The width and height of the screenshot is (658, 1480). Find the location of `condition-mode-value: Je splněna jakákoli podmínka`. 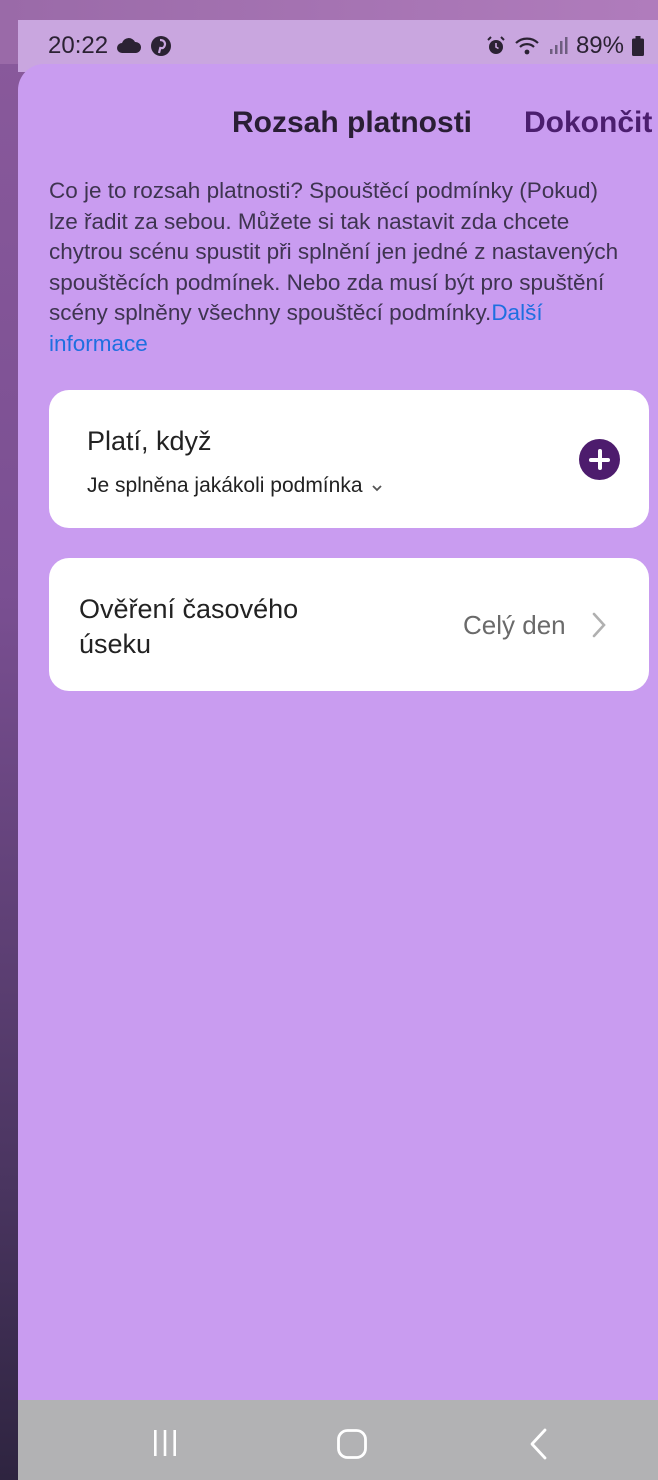

condition-mode-value: Je splněna jakákoli podmínka is located at coordinates (225, 485).